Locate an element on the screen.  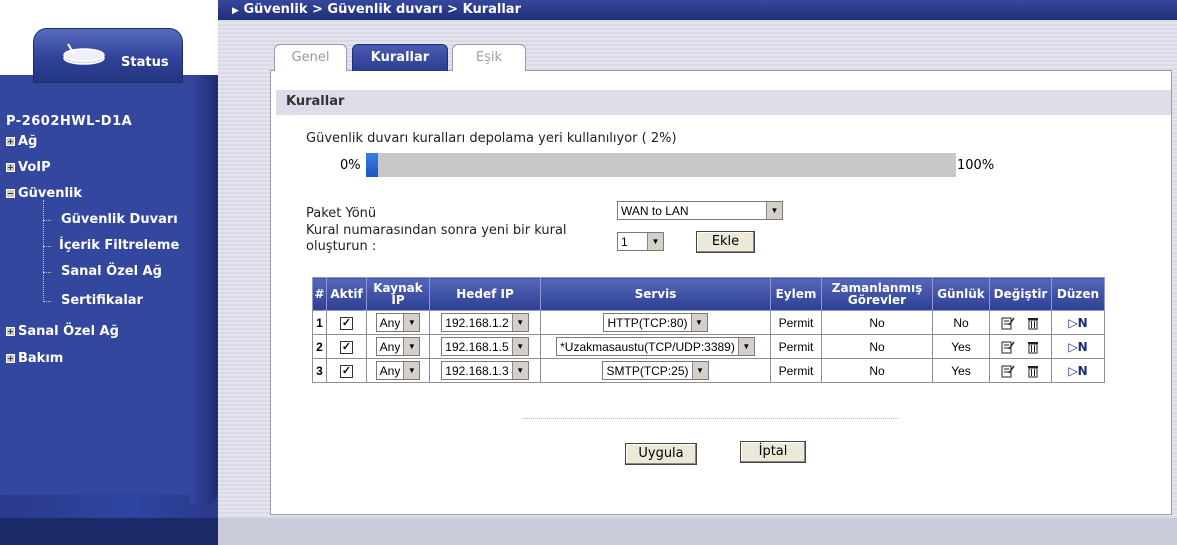
rule-number-value: 1 is located at coordinates (624, 241).